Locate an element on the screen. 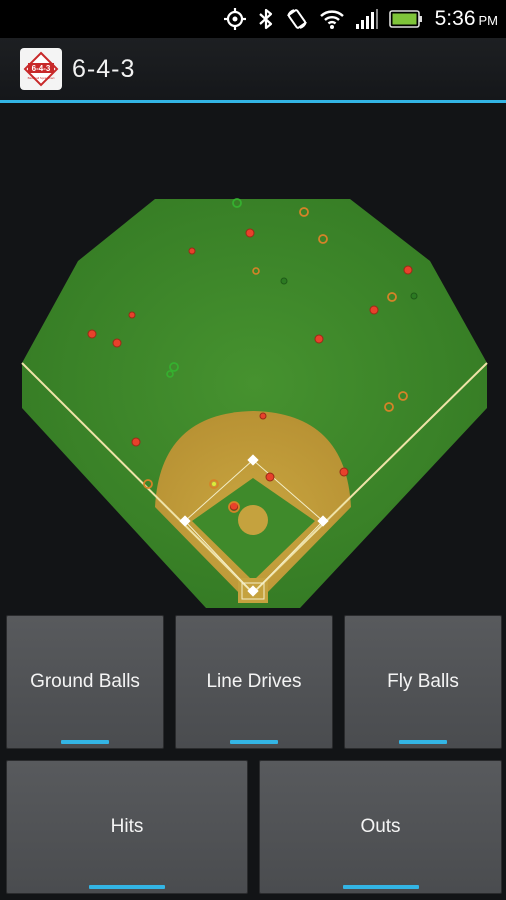 This screenshot has height=900, width=506. ground-balls-indicator is located at coordinates (85, 742).